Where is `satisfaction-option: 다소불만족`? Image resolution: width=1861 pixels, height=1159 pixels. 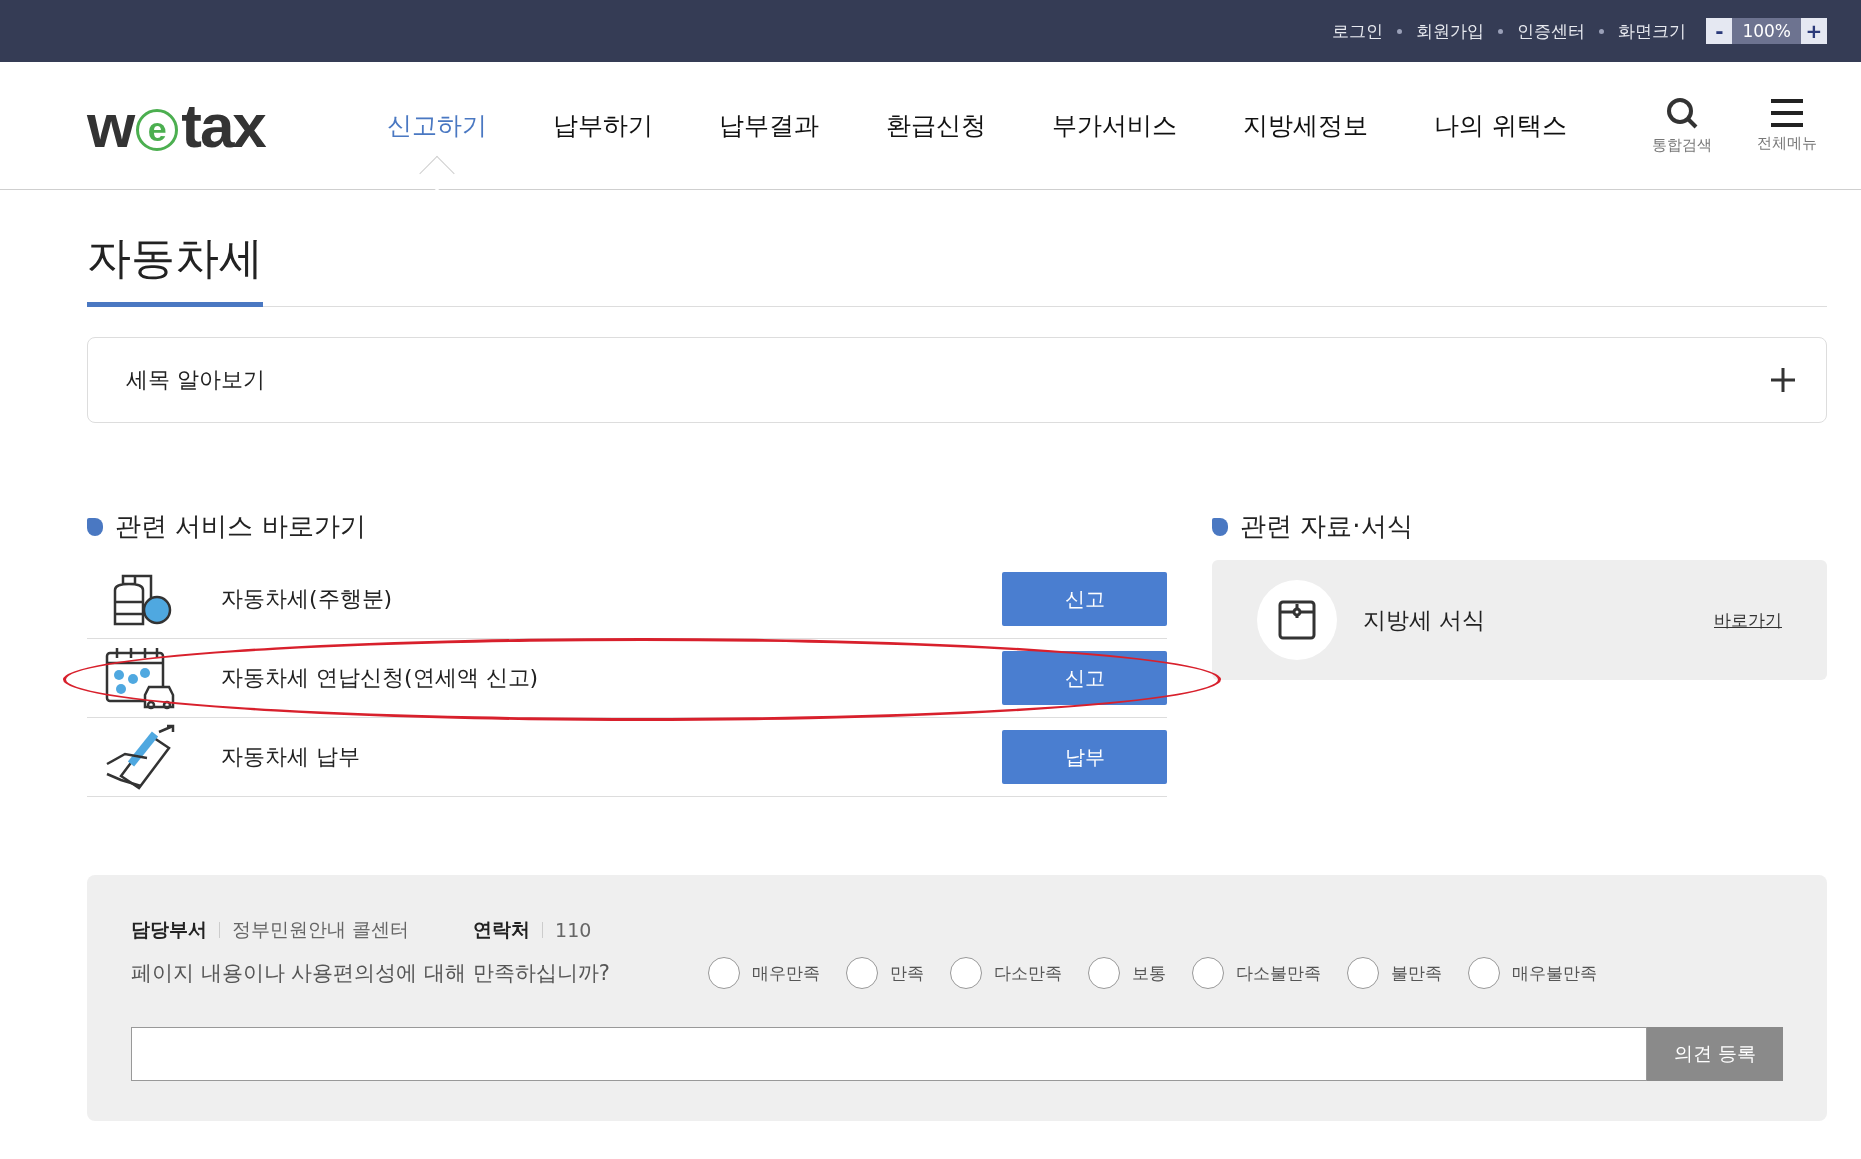
satisfaction-option: 다소불만족 is located at coordinates (1256, 973).